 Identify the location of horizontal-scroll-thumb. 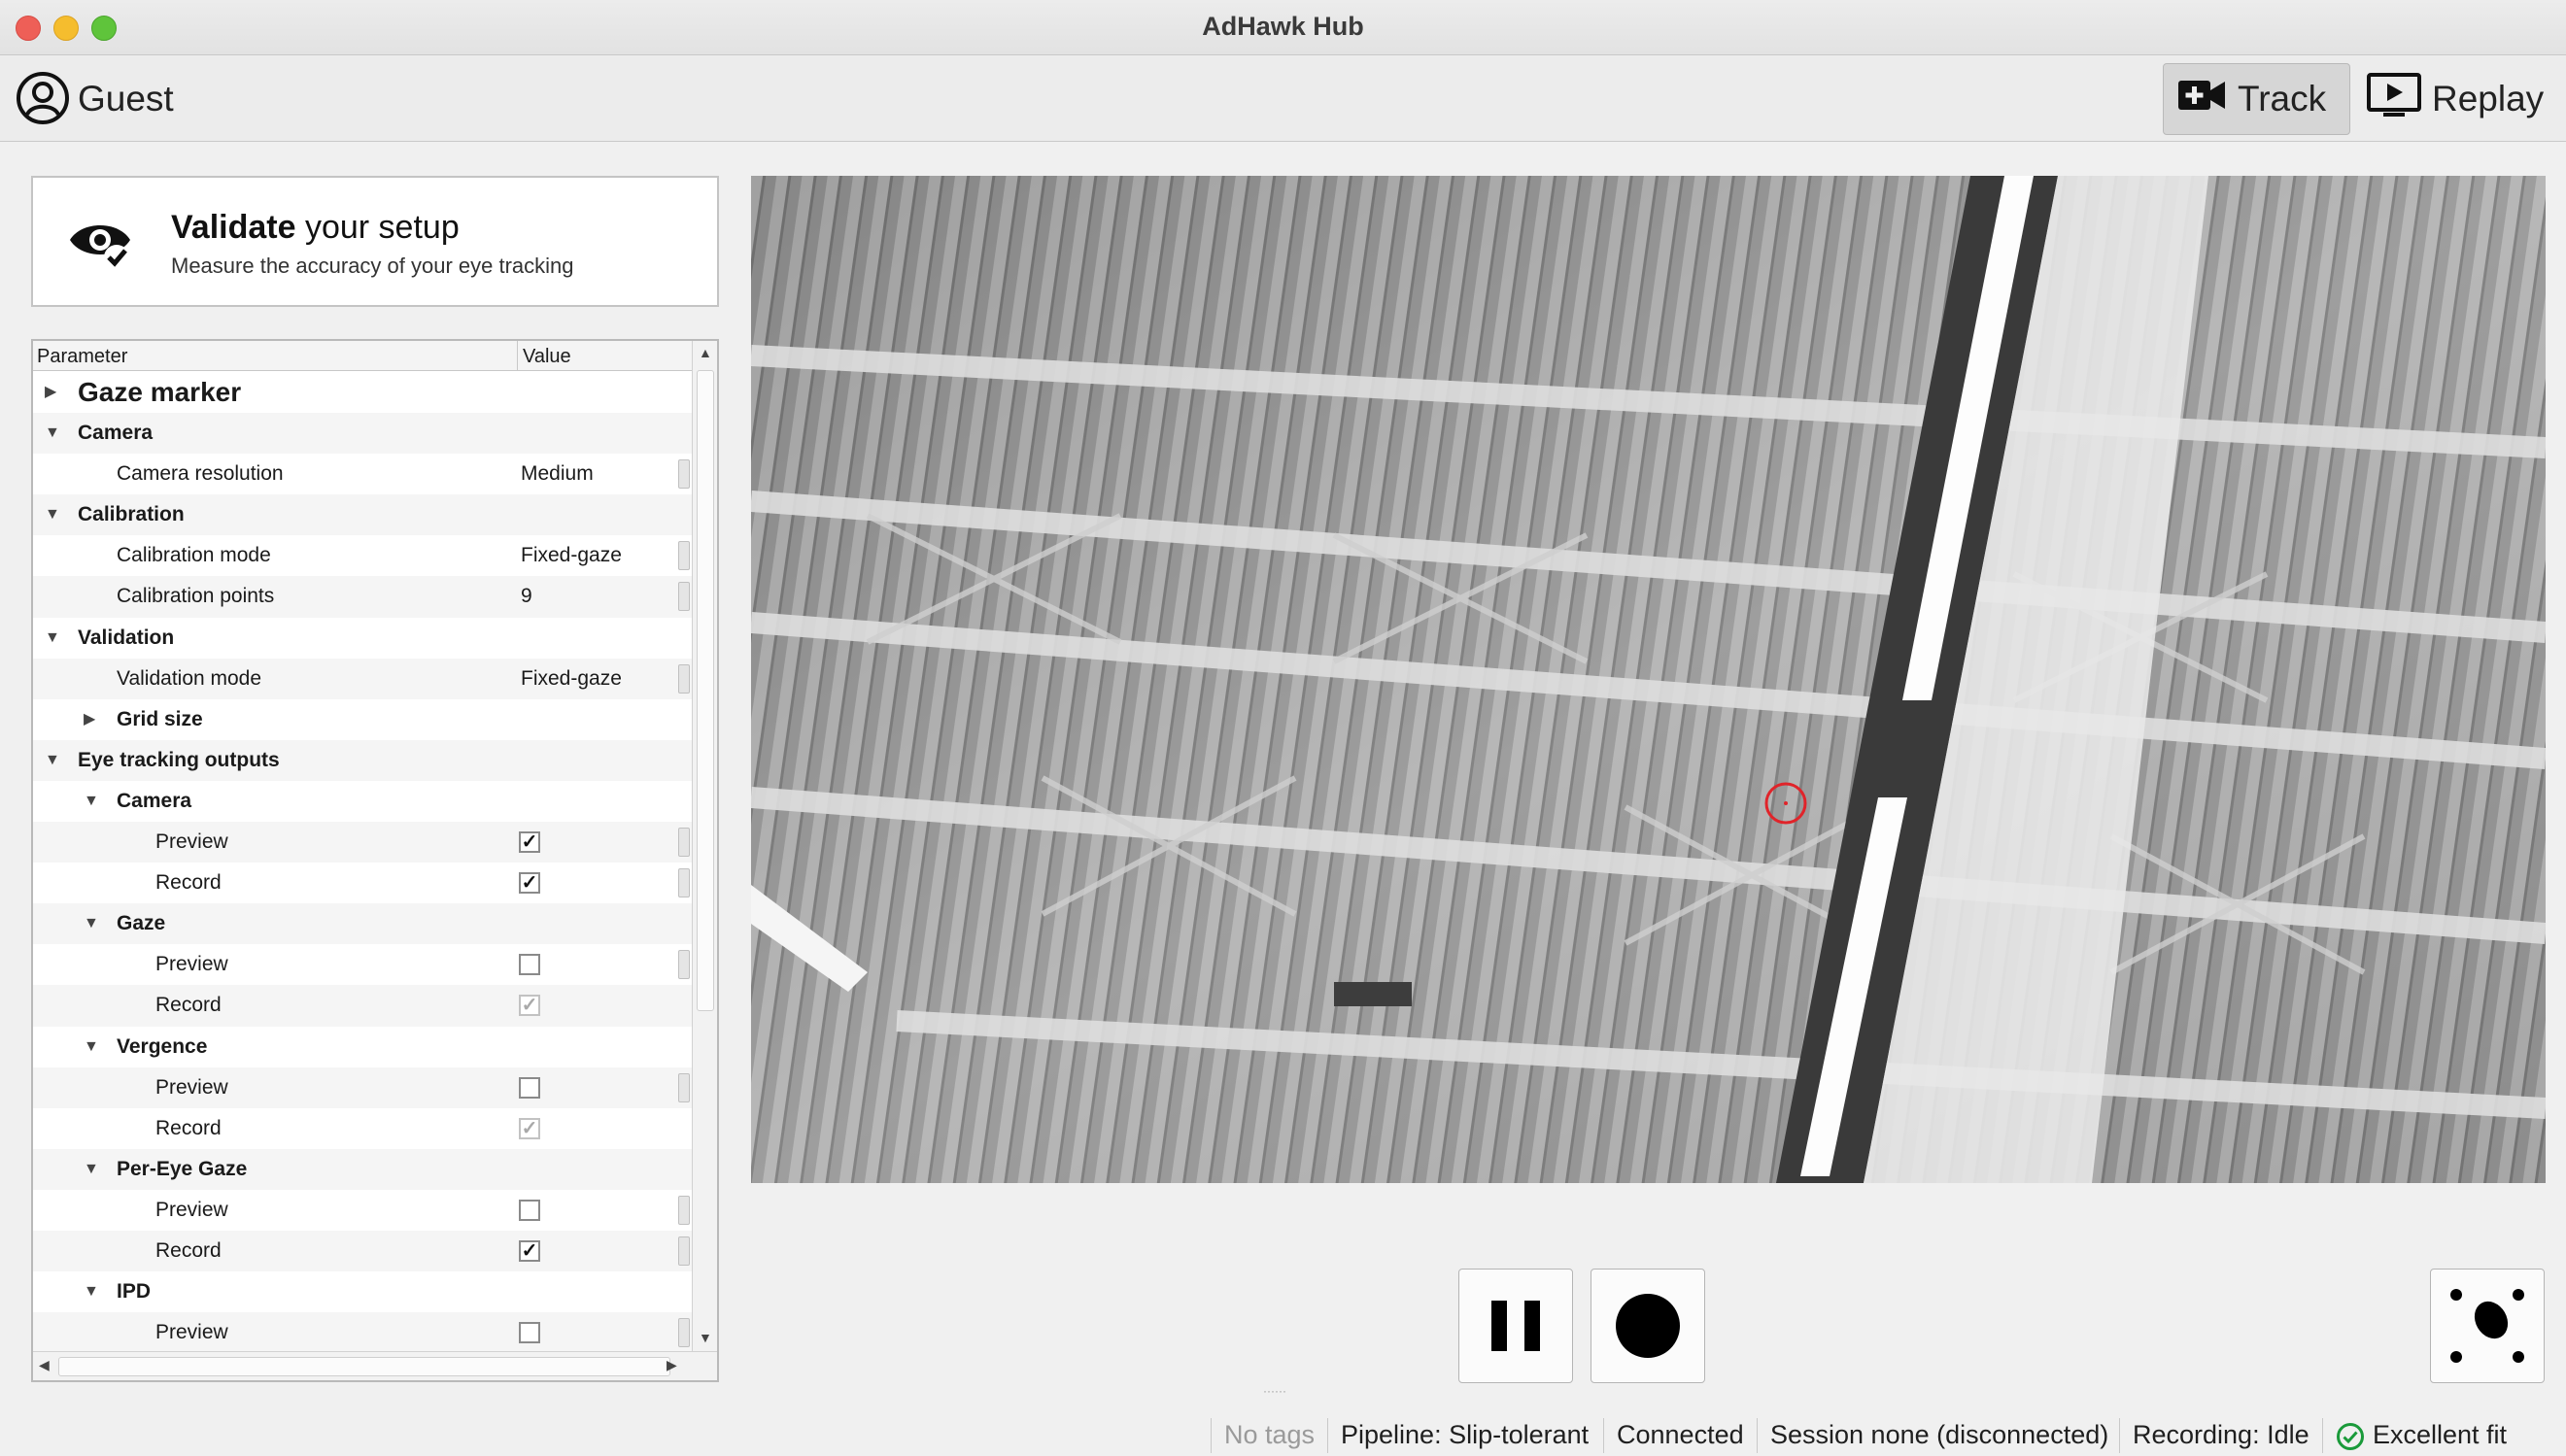
(364, 1366).